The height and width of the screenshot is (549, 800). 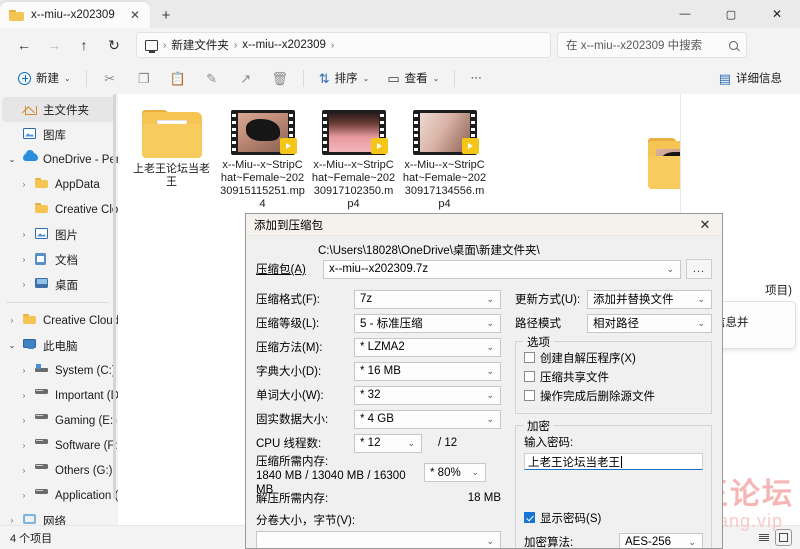 What do you see at coordinates (413, 78) in the screenshot?
I see `view-button: ▭ 查看 ⌄` at bounding box center [413, 78].